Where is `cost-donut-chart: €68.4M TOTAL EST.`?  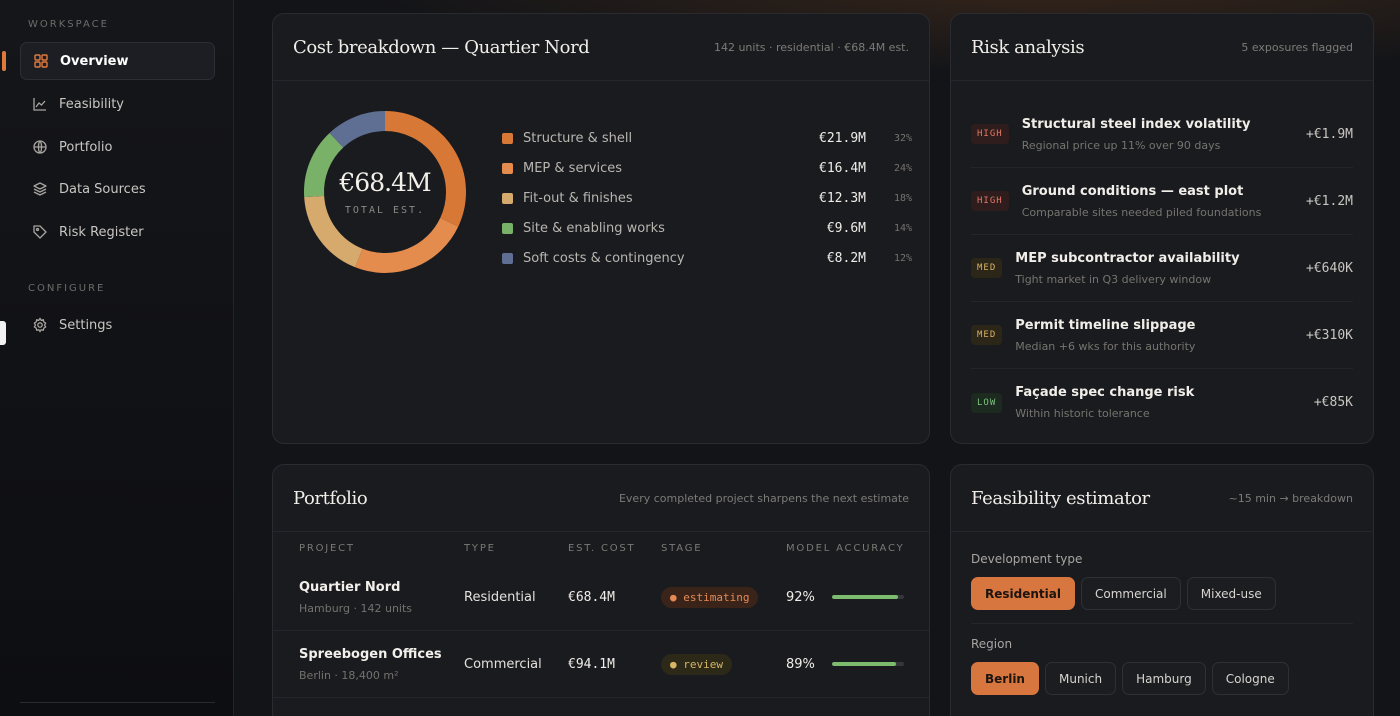 cost-donut-chart: €68.4M TOTAL EST. is located at coordinates (385, 192).